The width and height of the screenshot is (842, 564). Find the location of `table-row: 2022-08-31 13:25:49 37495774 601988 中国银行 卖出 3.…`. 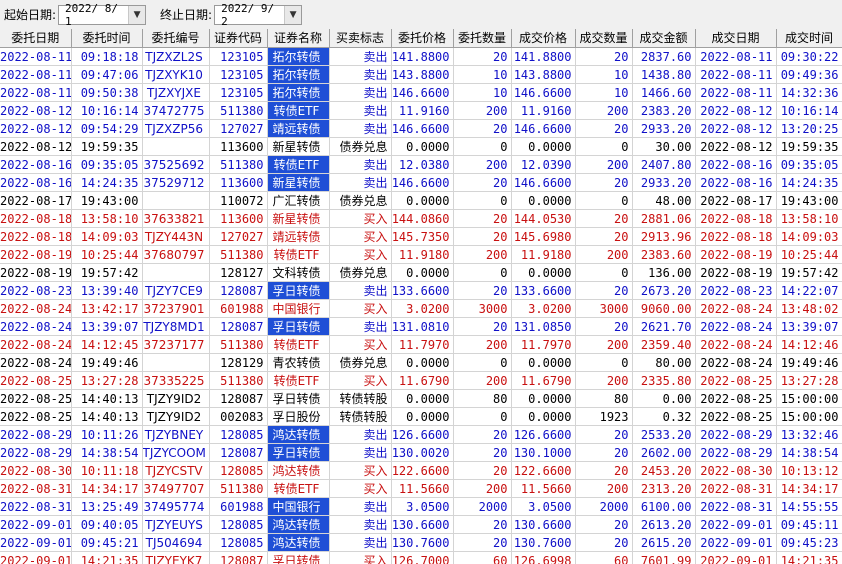

table-row: 2022-08-31 13:25:49 37495774 601988 中国银行 卖出 3.… is located at coordinates (421, 506).